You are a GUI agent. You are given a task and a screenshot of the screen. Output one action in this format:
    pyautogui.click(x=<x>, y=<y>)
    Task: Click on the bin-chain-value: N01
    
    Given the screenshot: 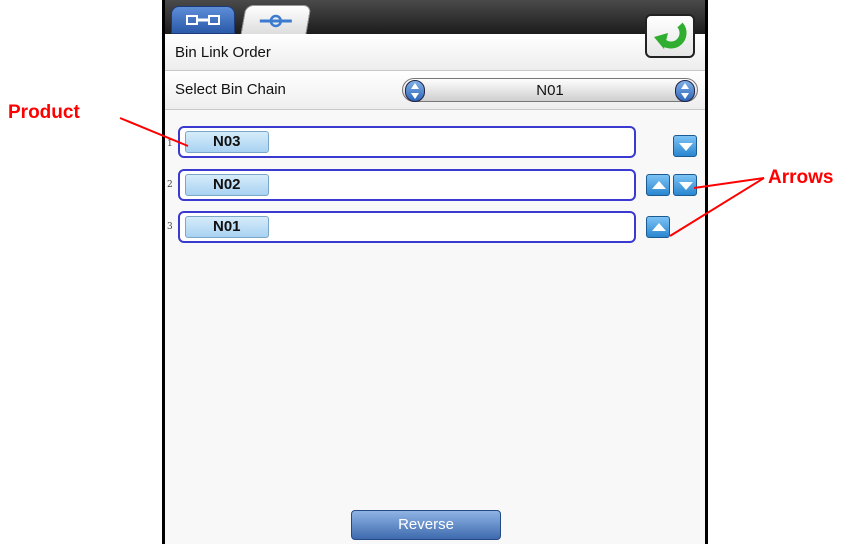 What is the action you would take?
    pyautogui.click(x=550, y=90)
    